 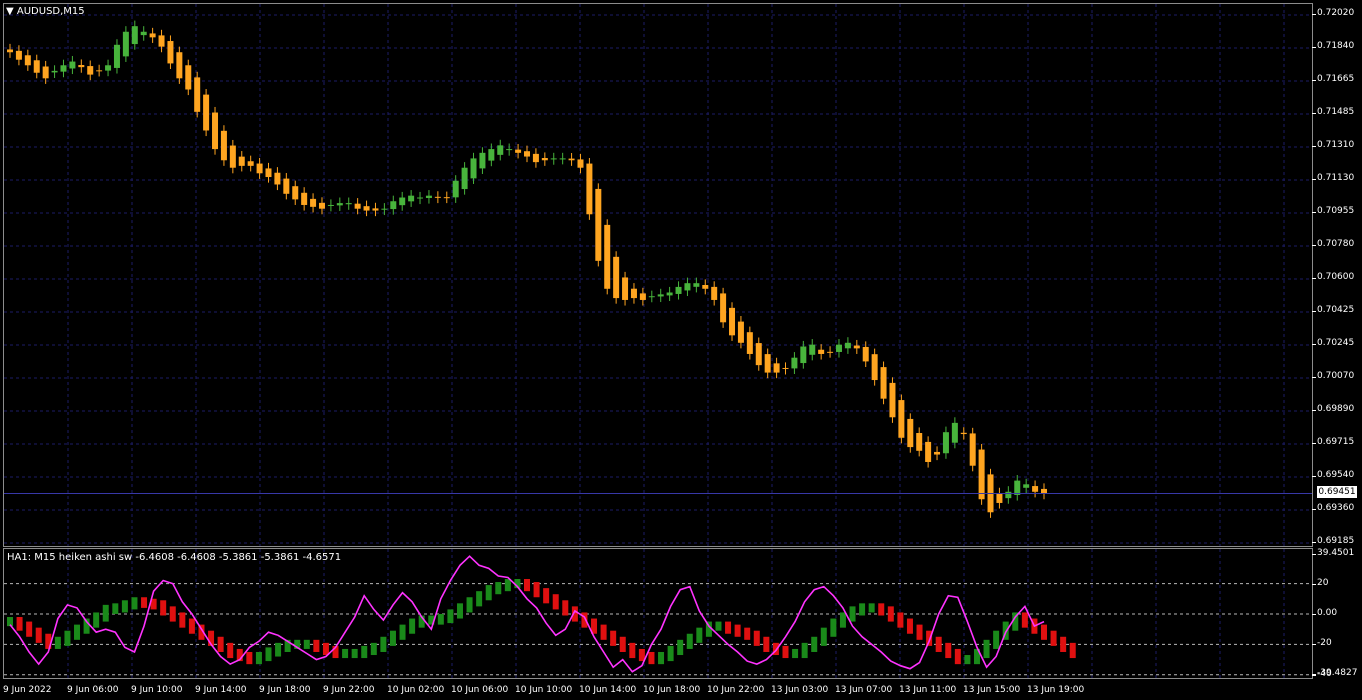 What do you see at coordinates (1324, 643) in the screenshot?
I see `indicator-tick-label: -20` at bounding box center [1324, 643].